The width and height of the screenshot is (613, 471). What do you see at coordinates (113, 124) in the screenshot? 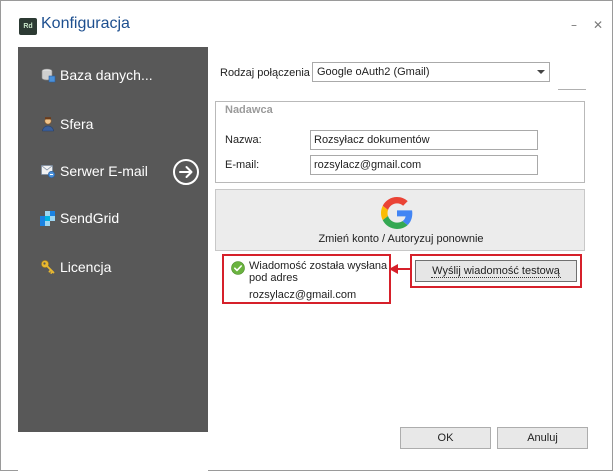
I see `sidebar-item-sfera: Sfera` at bounding box center [113, 124].